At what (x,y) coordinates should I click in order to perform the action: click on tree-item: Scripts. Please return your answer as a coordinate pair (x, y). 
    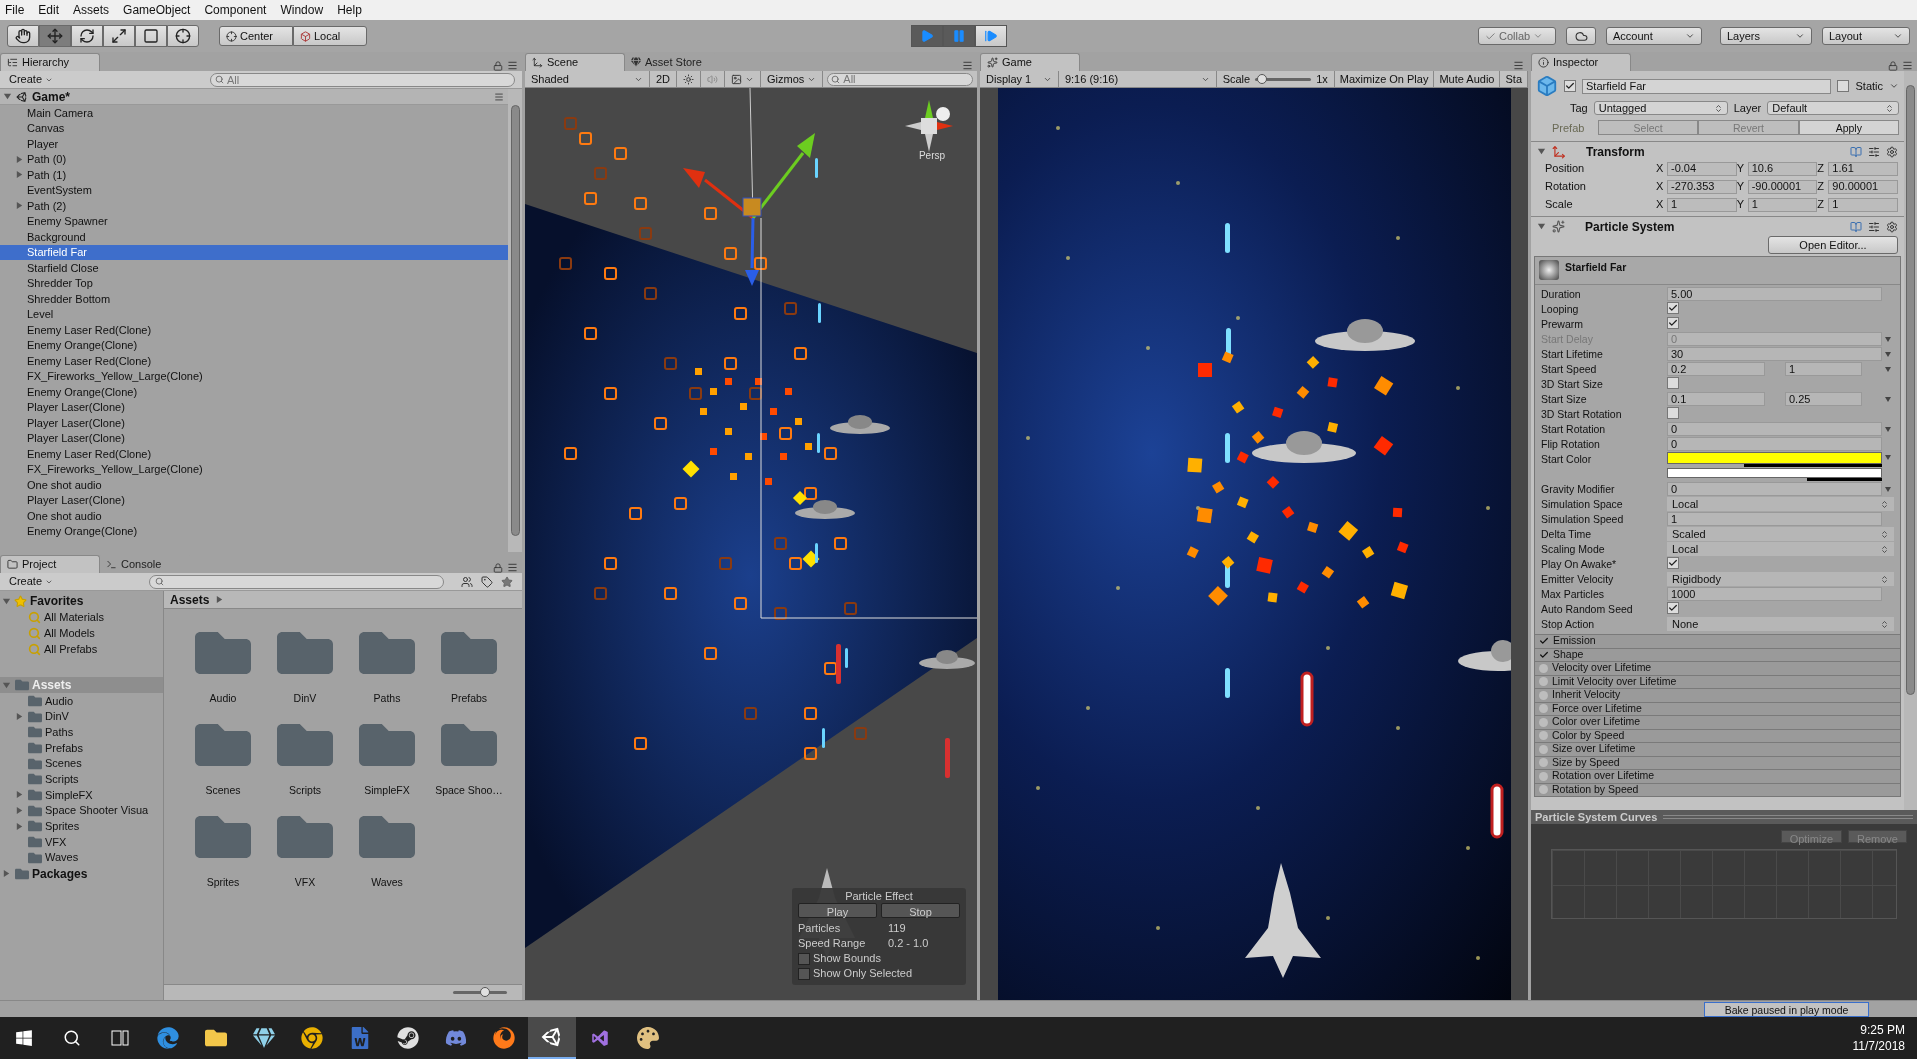
    Looking at the image, I should click on (81, 779).